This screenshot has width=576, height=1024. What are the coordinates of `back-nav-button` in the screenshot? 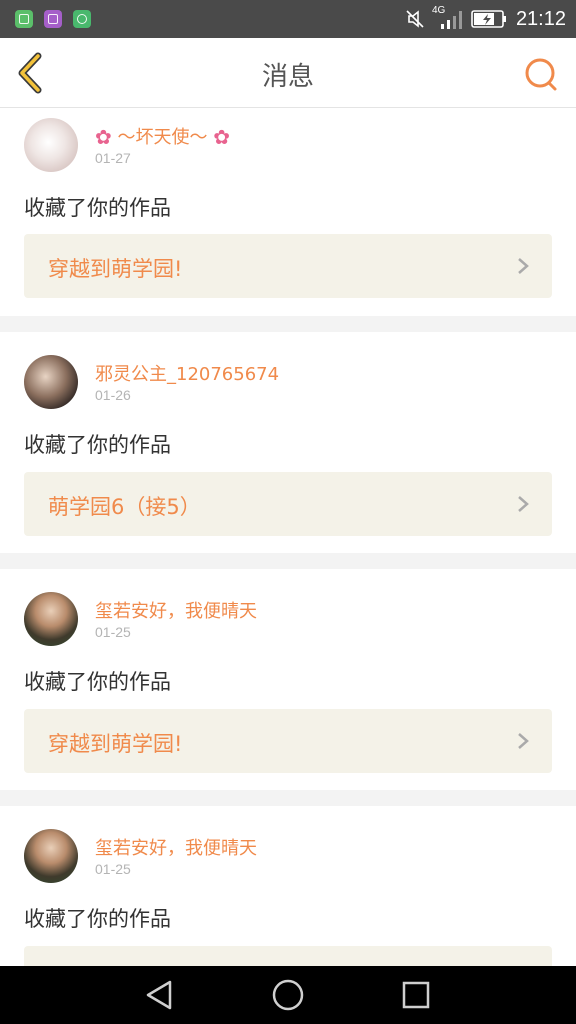 It's located at (160, 995).